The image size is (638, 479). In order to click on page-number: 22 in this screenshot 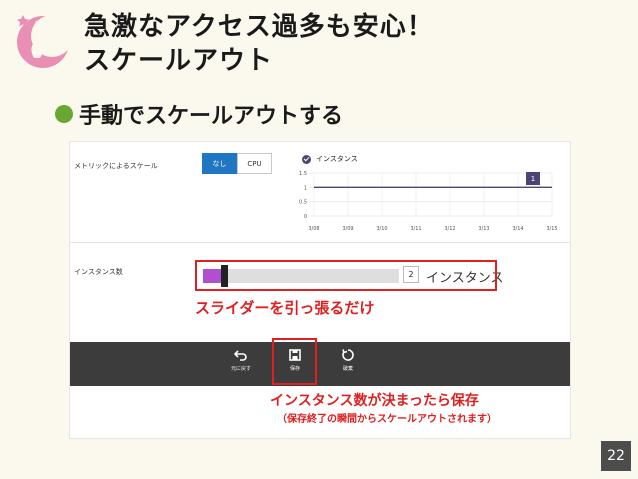, I will do `click(616, 456)`.